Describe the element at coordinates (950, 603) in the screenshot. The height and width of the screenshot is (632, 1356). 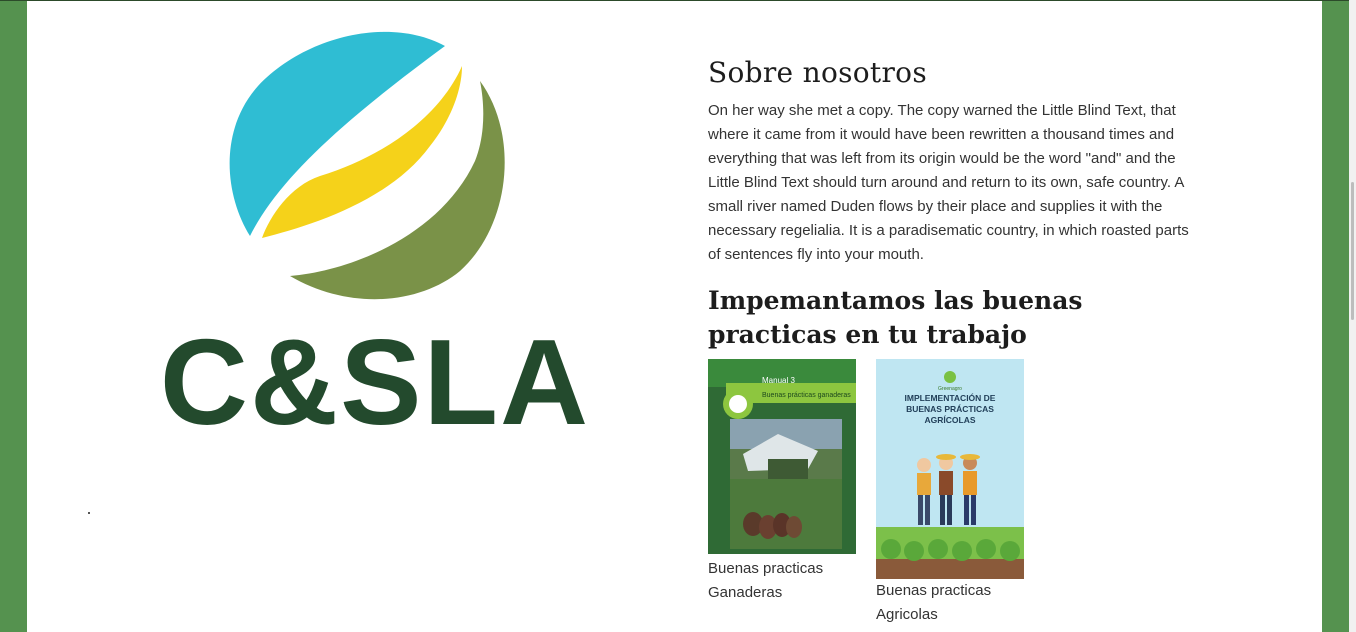
I see `card-agricolas-label: Buenas practicas Agricolas` at that location.